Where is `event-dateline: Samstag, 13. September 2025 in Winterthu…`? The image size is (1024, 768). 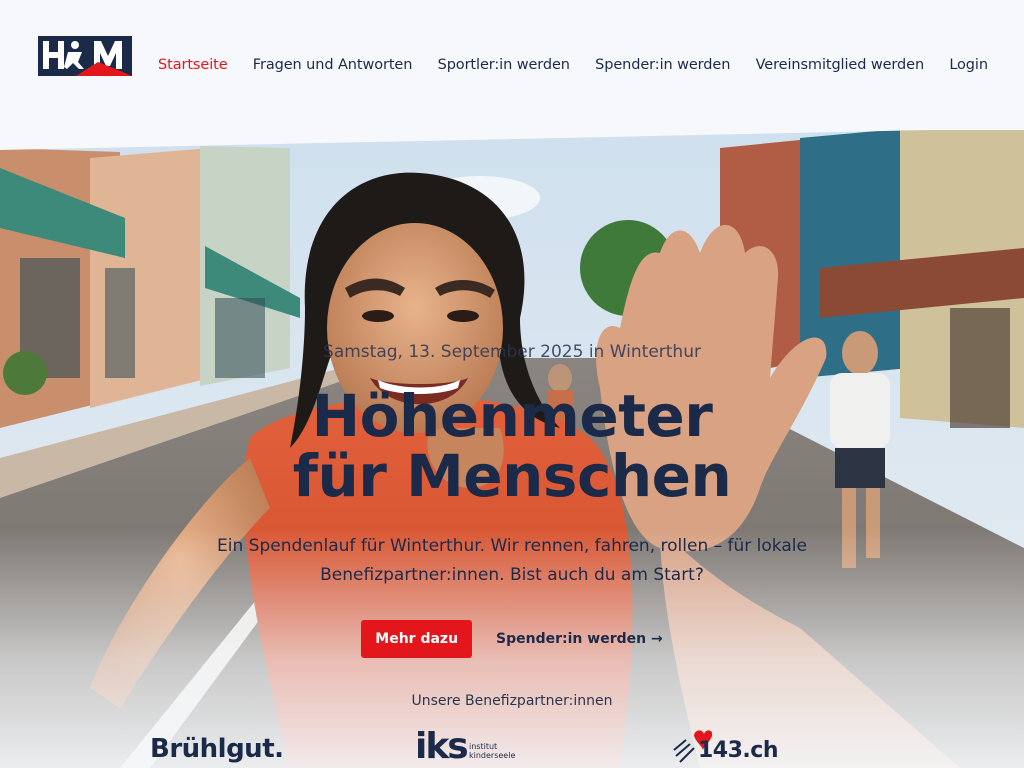 event-dateline: Samstag, 13. September 2025 in Winterthu… is located at coordinates (512, 352).